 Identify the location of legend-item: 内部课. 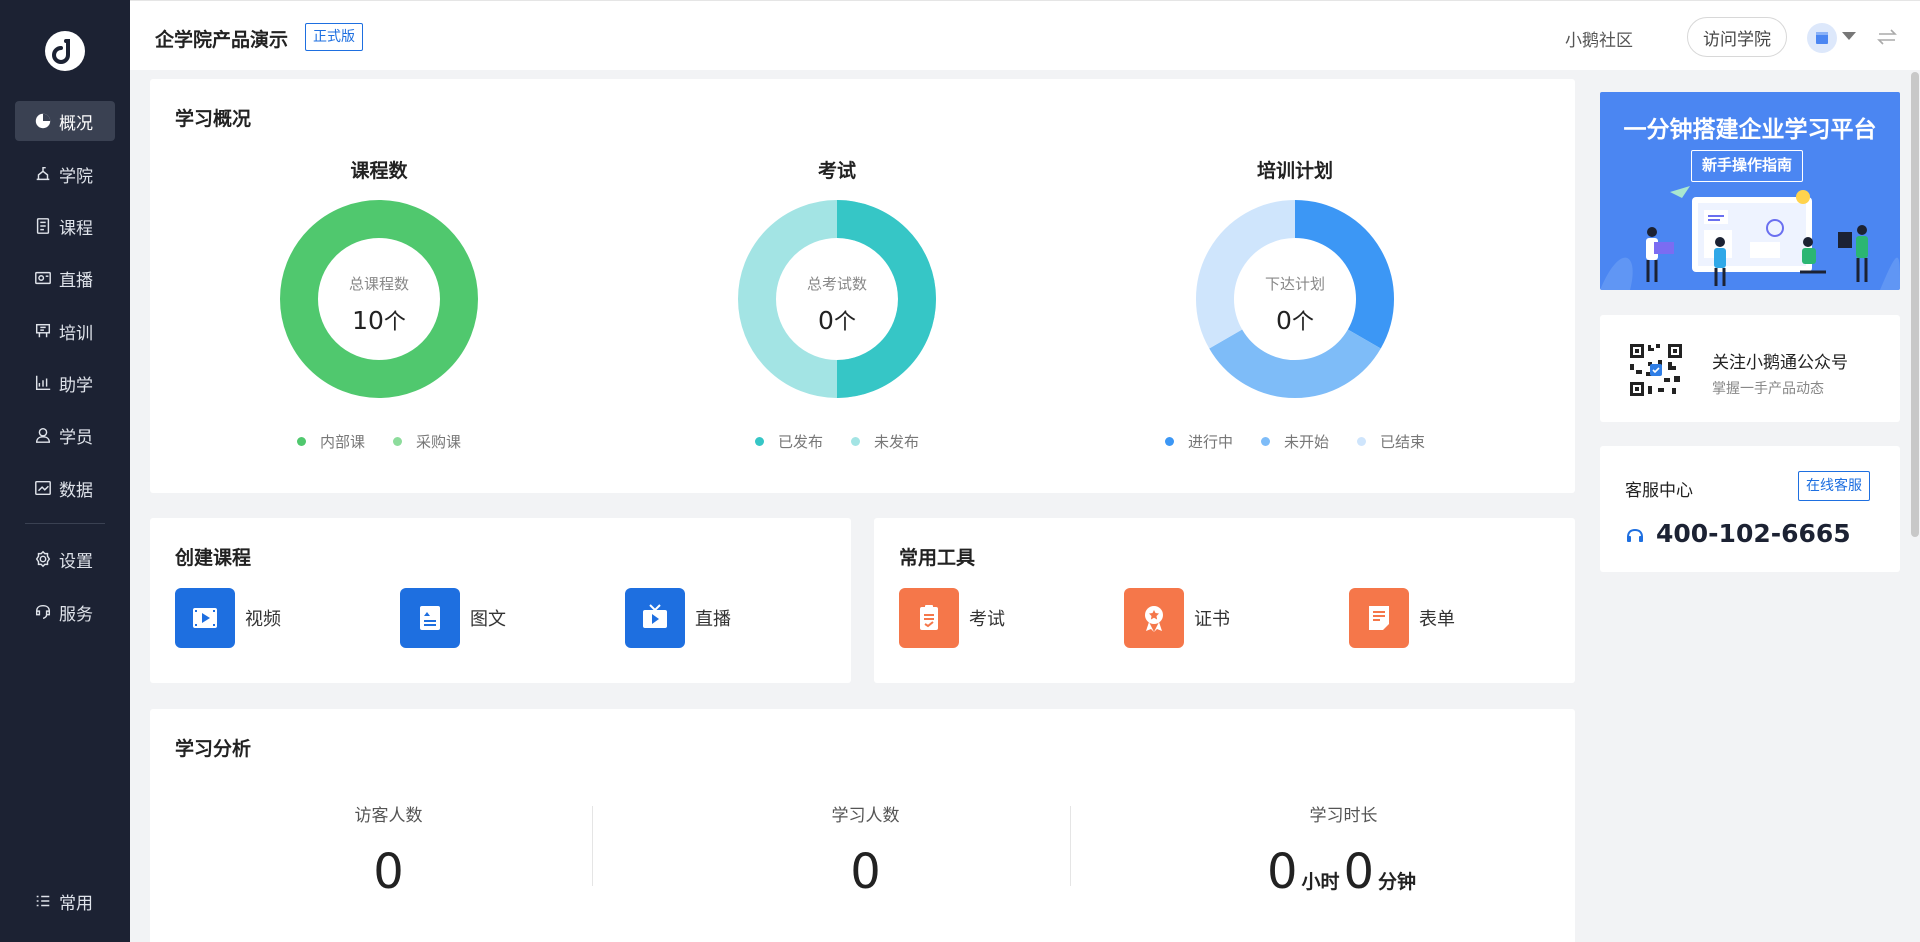
(330, 441).